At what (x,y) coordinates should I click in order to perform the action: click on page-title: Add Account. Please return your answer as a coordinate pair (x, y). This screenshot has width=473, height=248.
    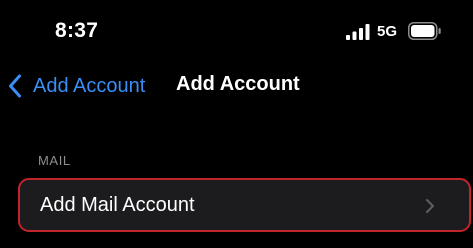
    Looking at the image, I should click on (238, 84).